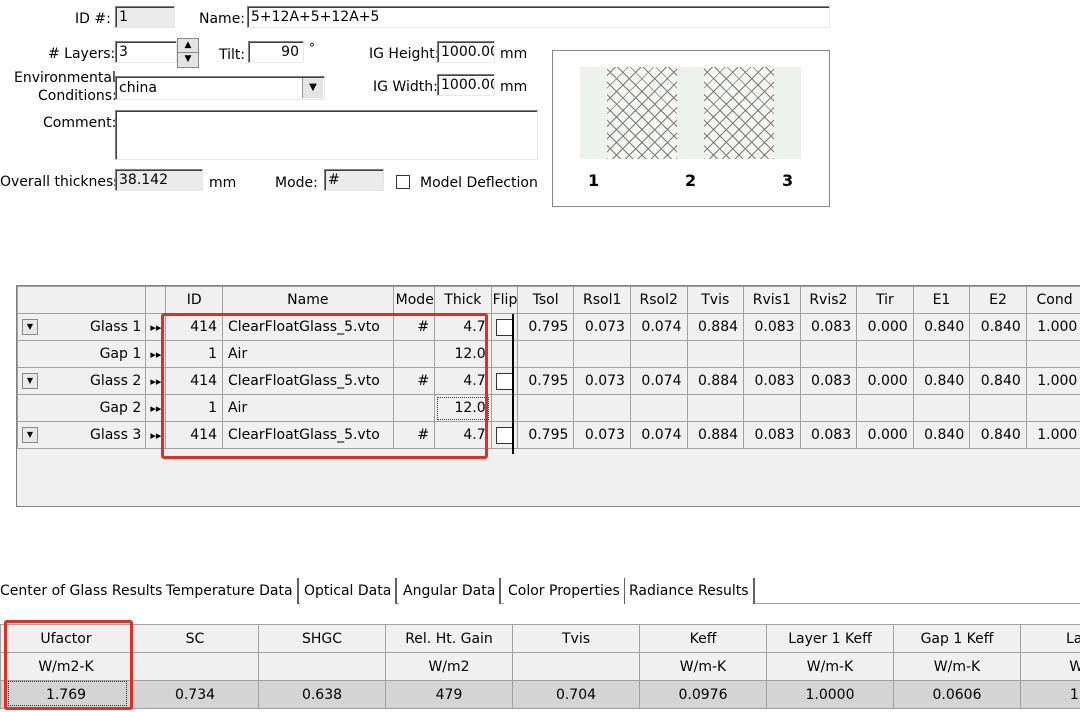 This screenshot has height=712, width=1080. What do you see at coordinates (885, 300) in the screenshot?
I see `col-header-tir: Tir` at bounding box center [885, 300].